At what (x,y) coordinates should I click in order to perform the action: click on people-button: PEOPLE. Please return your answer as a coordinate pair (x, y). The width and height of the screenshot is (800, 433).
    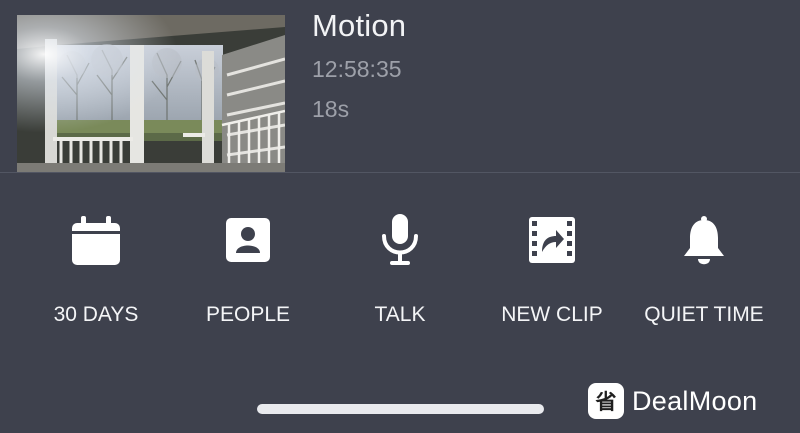
    Looking at the image, I should click on (248, 267).